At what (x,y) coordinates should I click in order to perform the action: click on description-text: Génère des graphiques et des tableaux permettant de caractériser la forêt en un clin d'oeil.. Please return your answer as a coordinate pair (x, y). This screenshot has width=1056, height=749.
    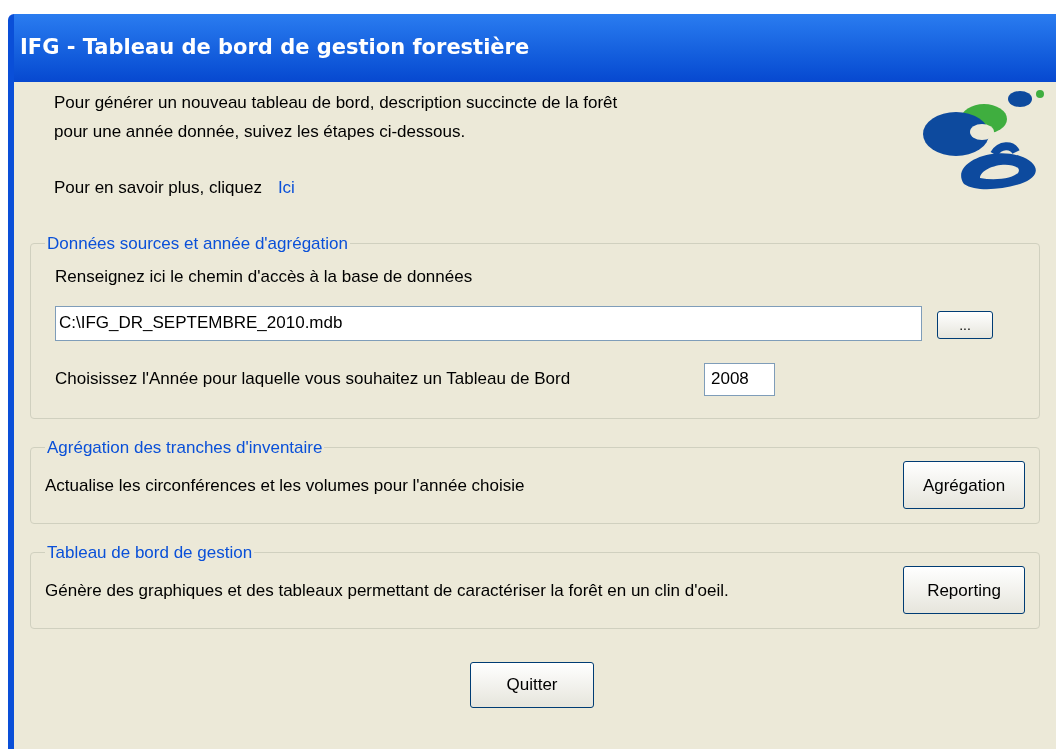
    Looking at the image, I should click on (387, 590).